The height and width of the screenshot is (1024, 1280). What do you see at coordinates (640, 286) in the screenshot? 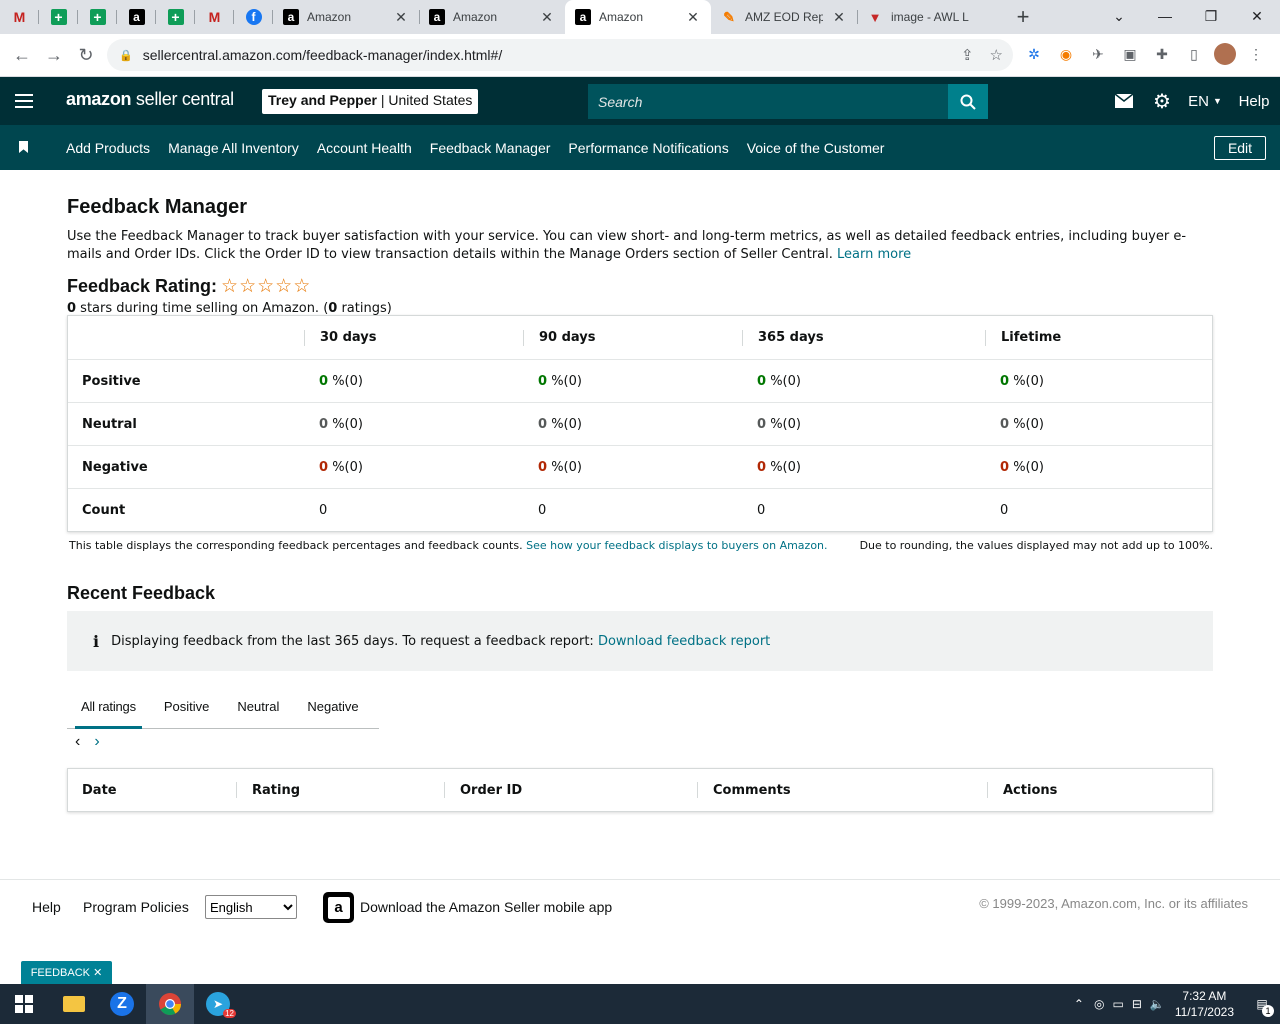
I see `feedback-rating: Feedback Rating: ☆ ☆ ☆ ☆ ☆` at bounding box center [640, 286].